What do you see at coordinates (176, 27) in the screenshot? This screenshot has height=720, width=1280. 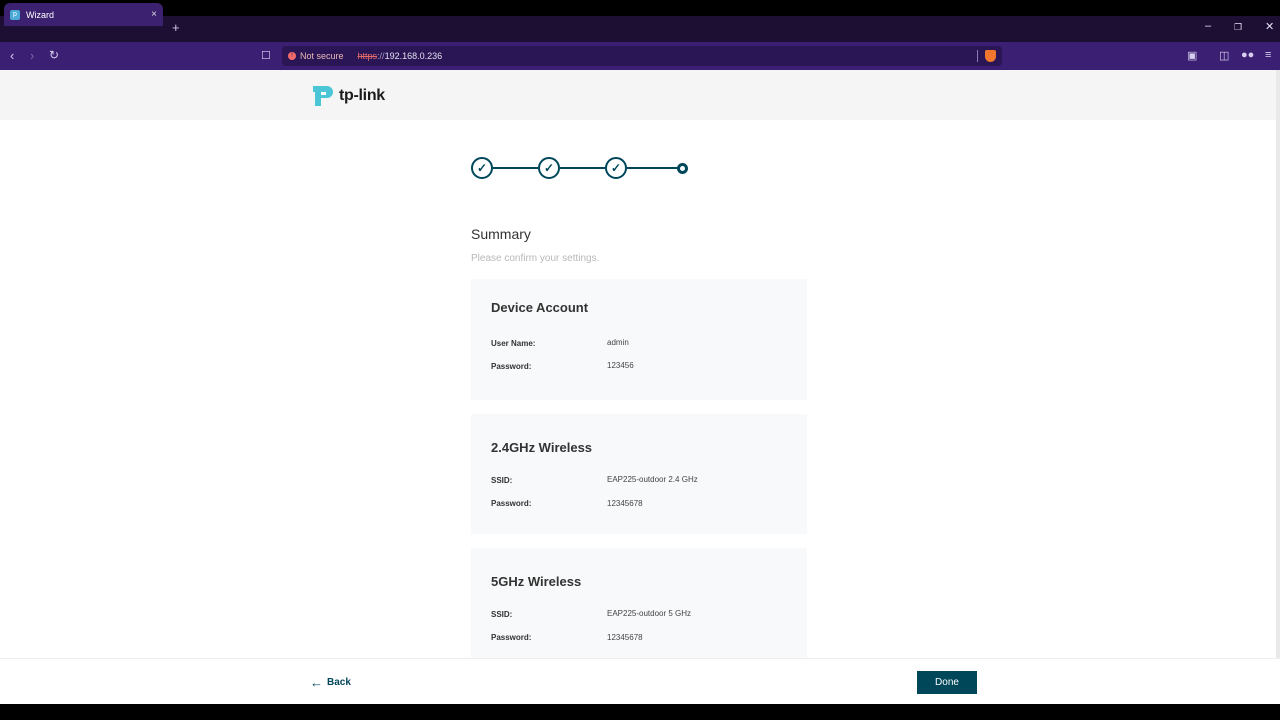 I see `new-tab-button: +` at bounding box center [176, 27].